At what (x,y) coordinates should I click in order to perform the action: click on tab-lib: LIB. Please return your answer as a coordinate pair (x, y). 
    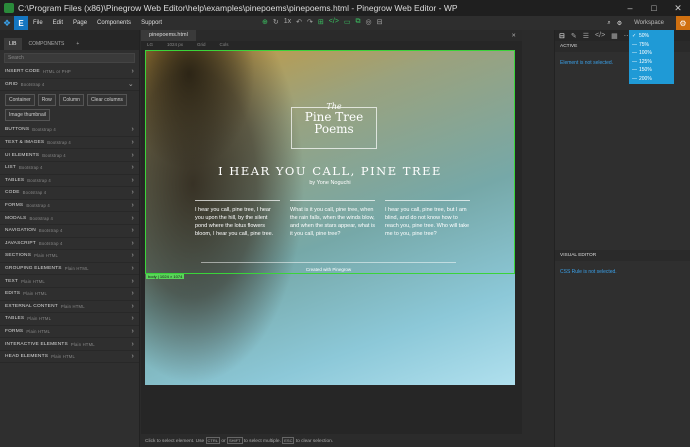
    Looking at the image, I should click on (13, 44).